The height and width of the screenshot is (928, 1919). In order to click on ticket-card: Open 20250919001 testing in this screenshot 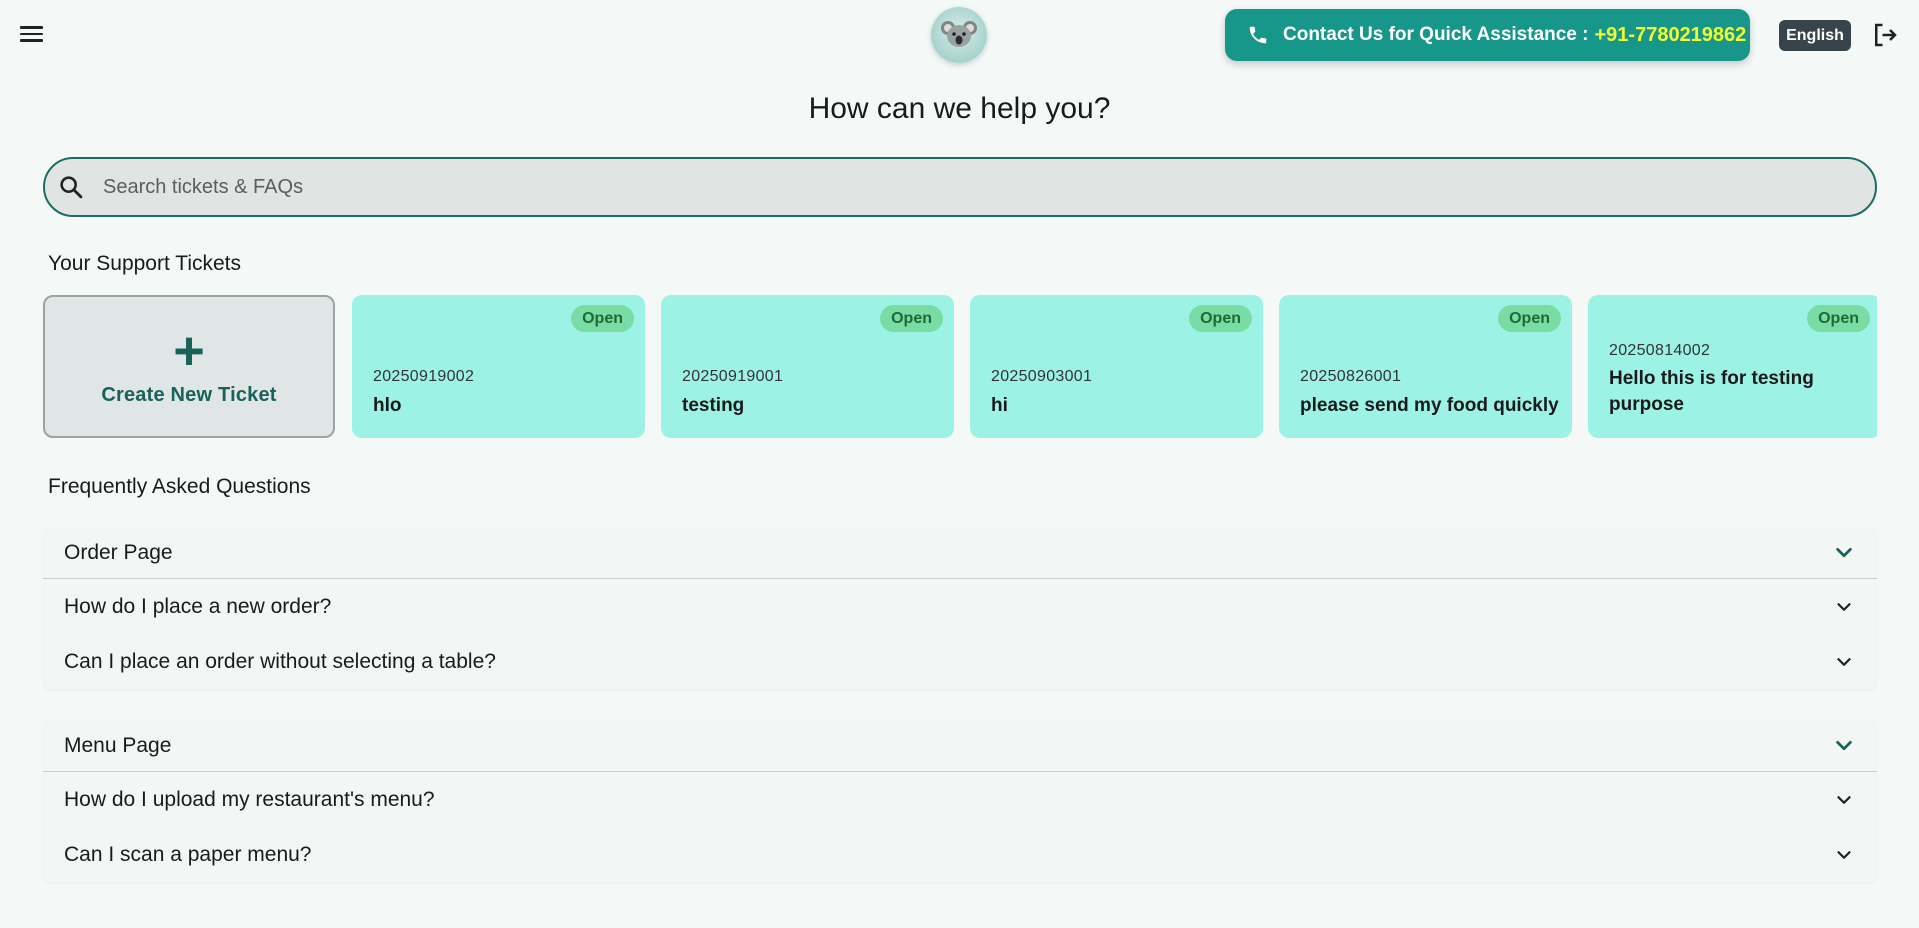, I will do `click(807, 366)`.